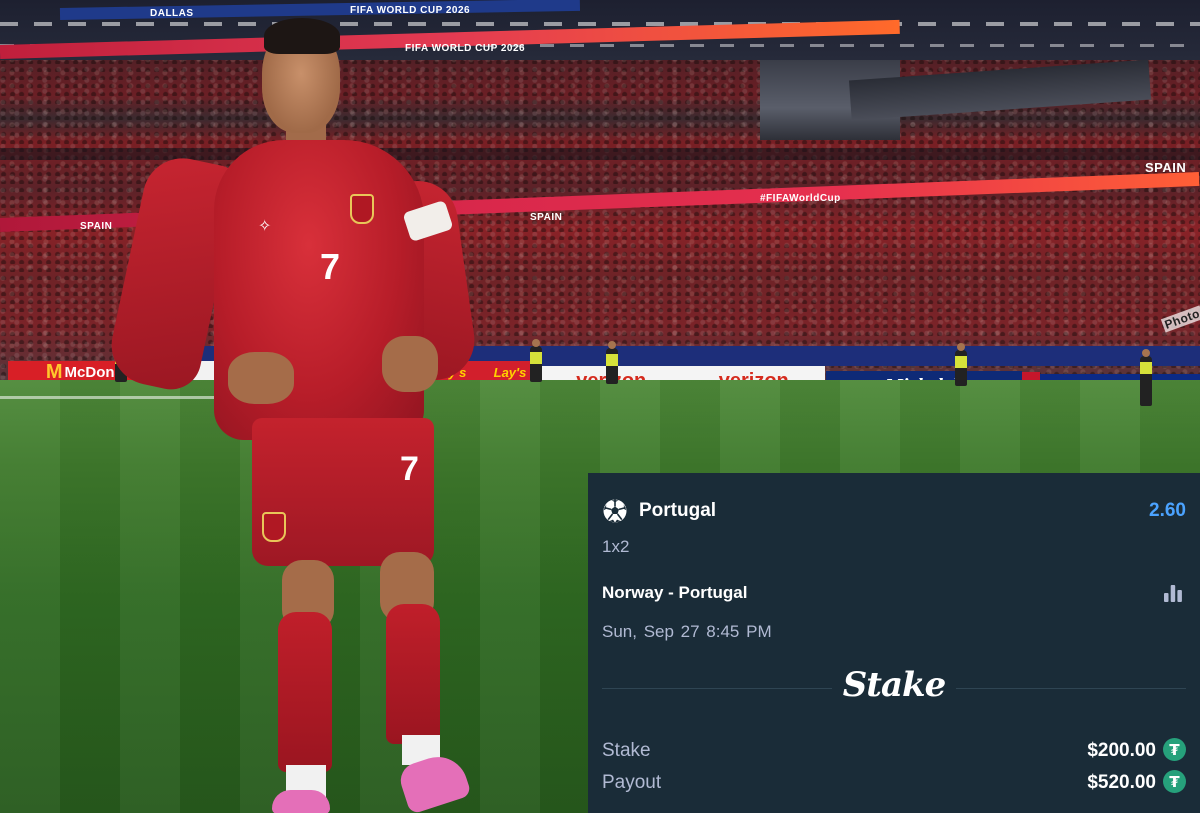 The image size is (1200, 813). I want to click on player-boot, so click(301, 801).